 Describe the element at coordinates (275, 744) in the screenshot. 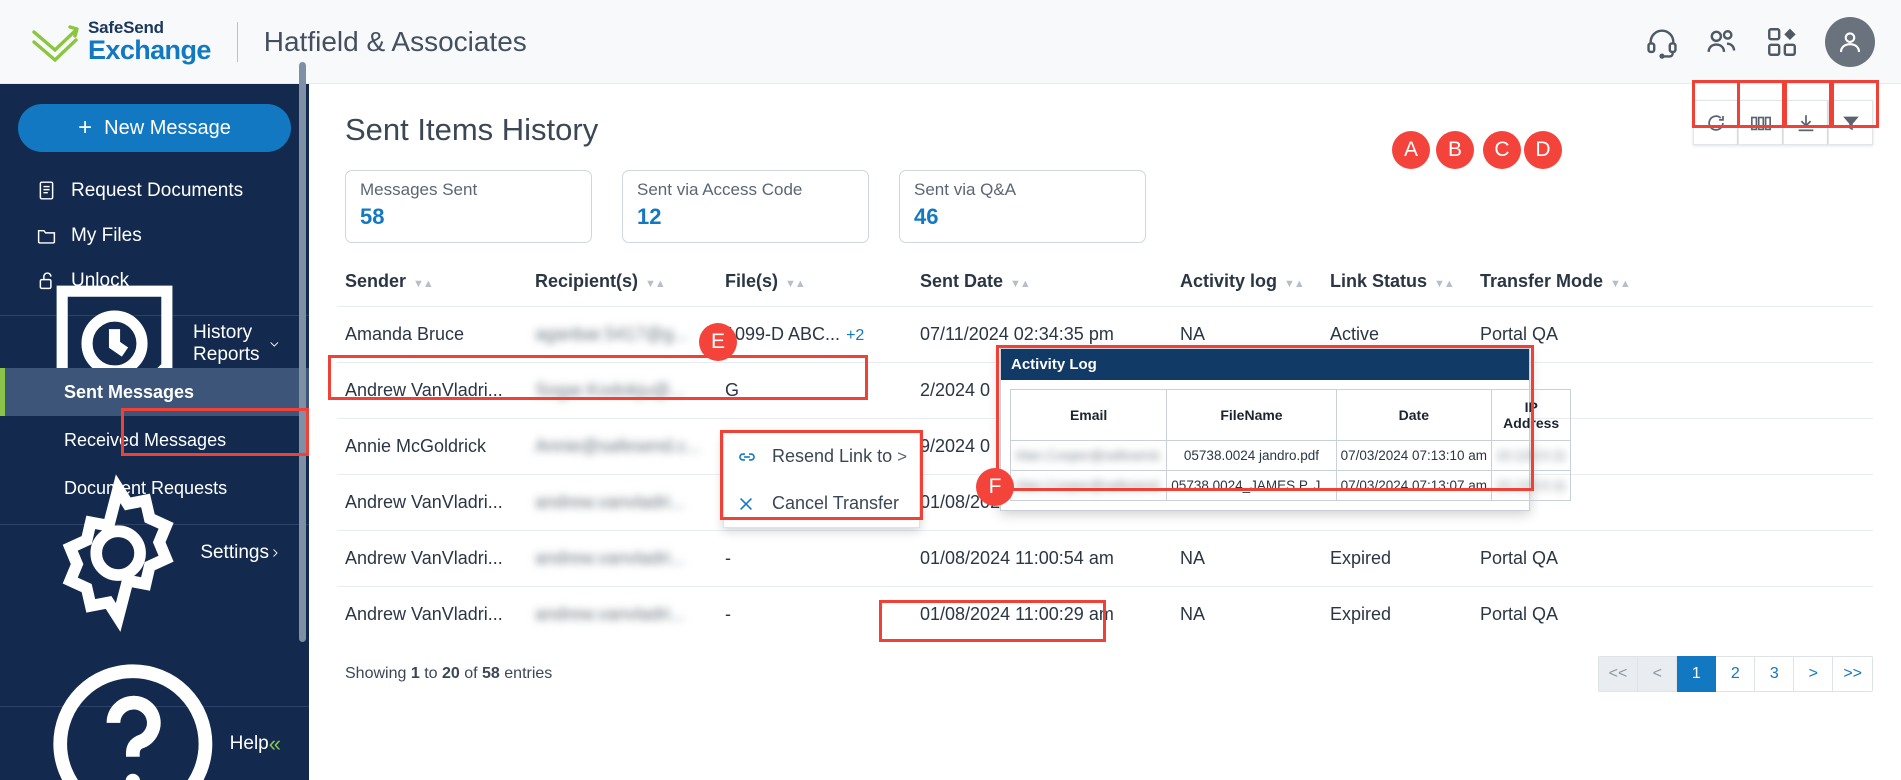

I see `collapse-sidebar-icon: «` at that location.